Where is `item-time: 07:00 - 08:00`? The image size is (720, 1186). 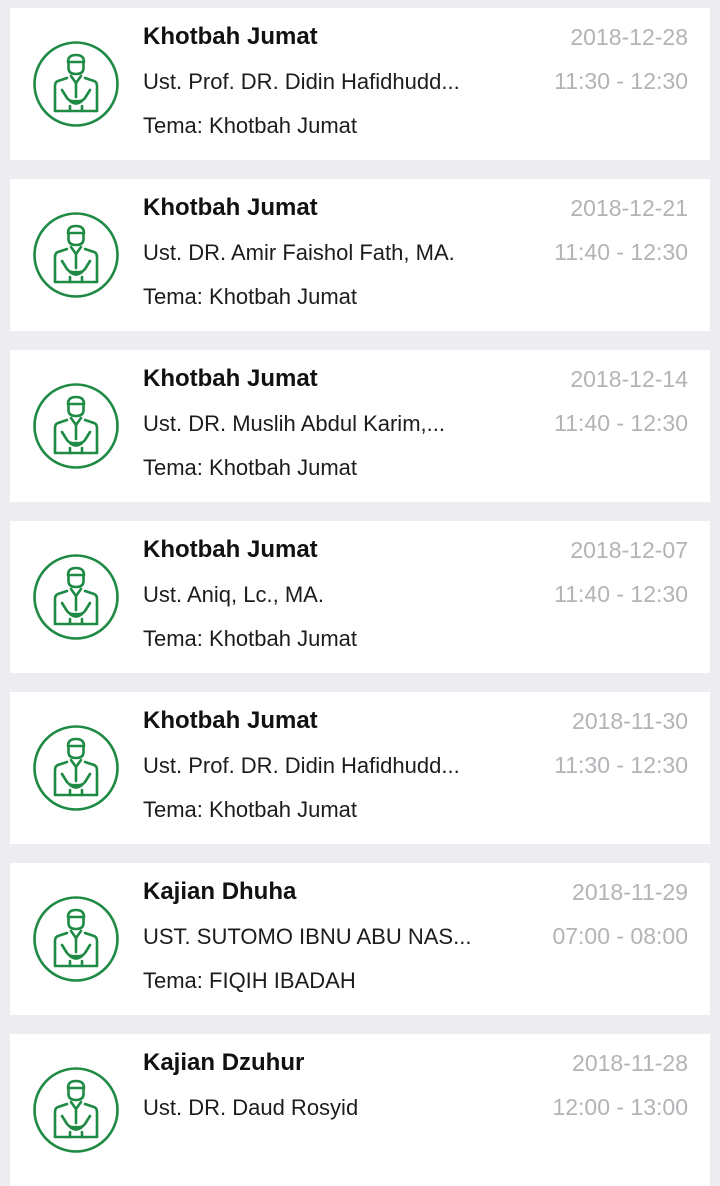 item-time: 07:00 - 08:00 is located at coordinates (620, 936).